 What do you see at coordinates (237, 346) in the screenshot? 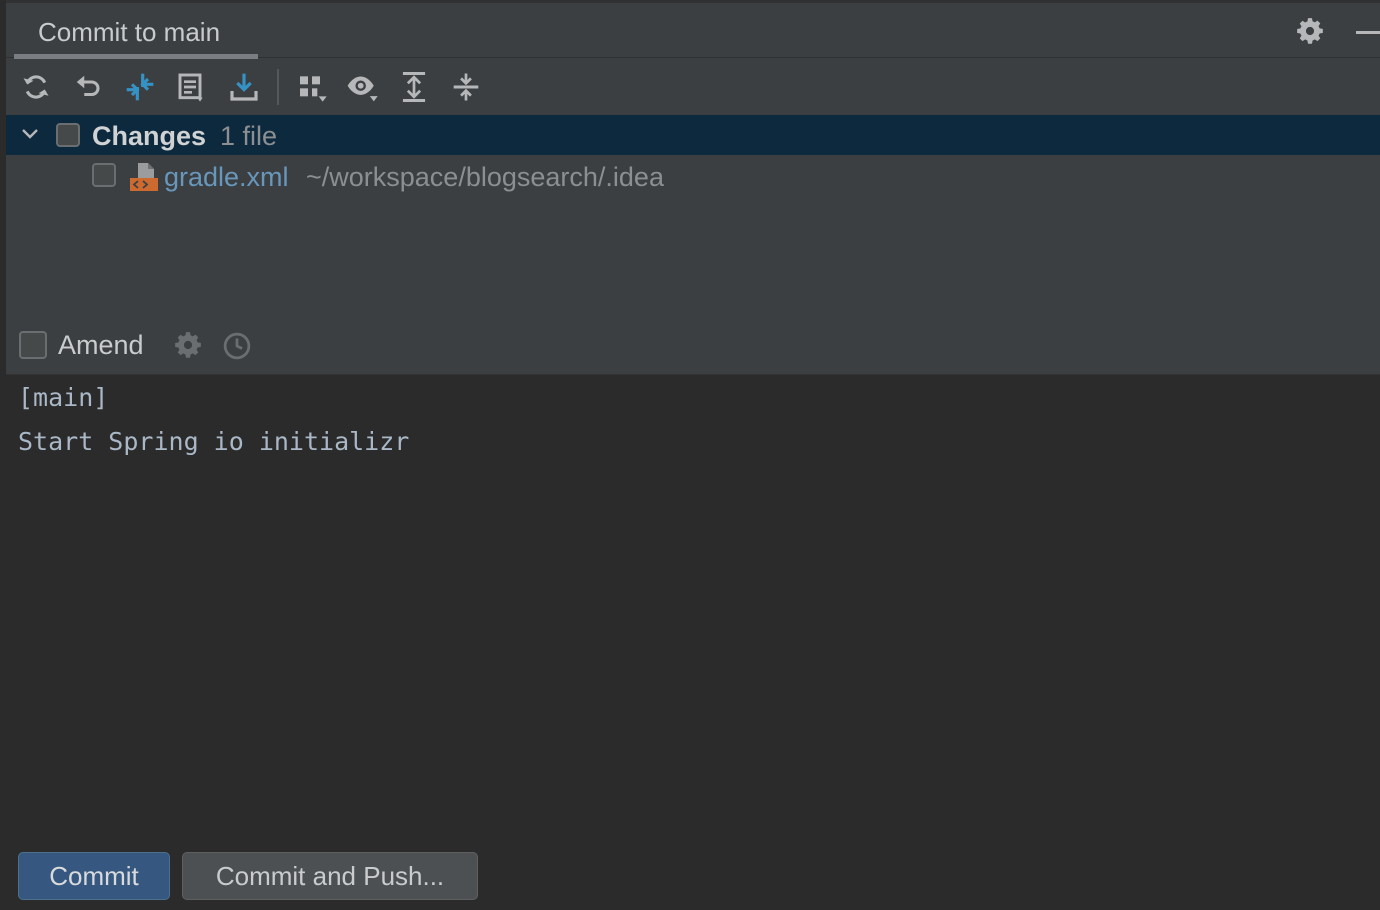
I see `history-icon` at bounding box center [237, 346].